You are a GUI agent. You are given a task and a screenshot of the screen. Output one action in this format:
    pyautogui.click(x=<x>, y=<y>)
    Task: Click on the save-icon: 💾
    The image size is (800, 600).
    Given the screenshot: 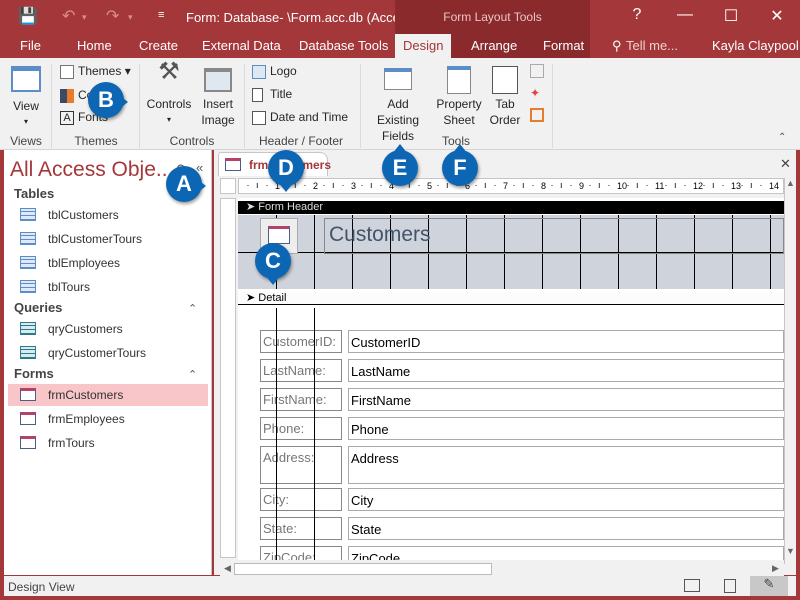 What is the action you would take?
    pyautogui.click(x=28, y=16)
    